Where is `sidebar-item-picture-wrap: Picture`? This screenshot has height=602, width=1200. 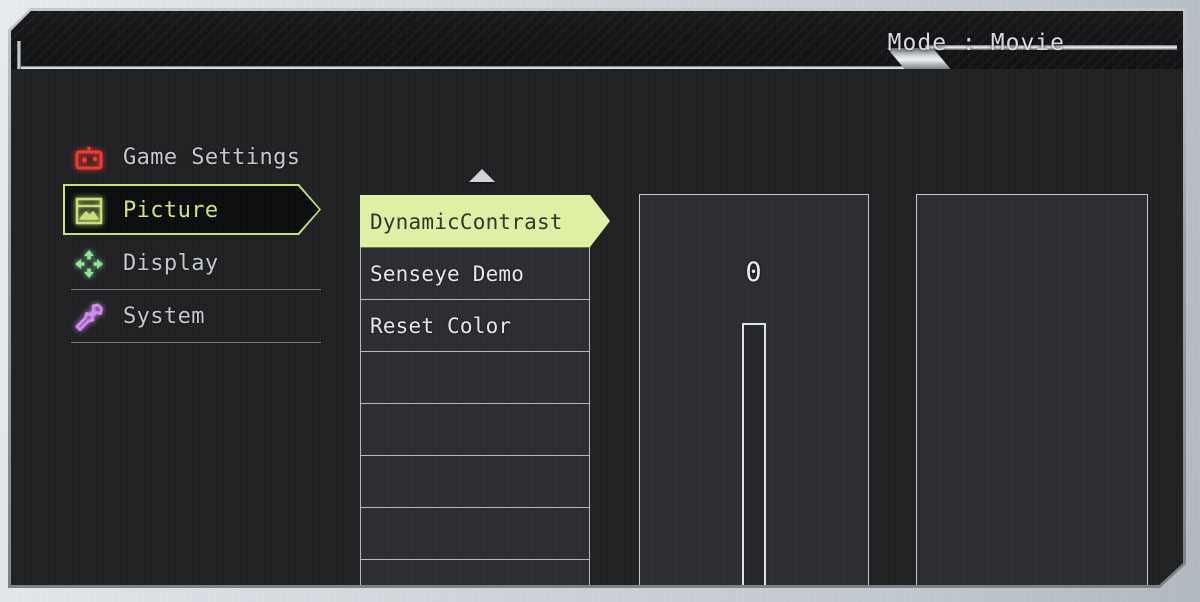
sidebar-item-picture-wrap: Picture is located at coordinates (192, 210).